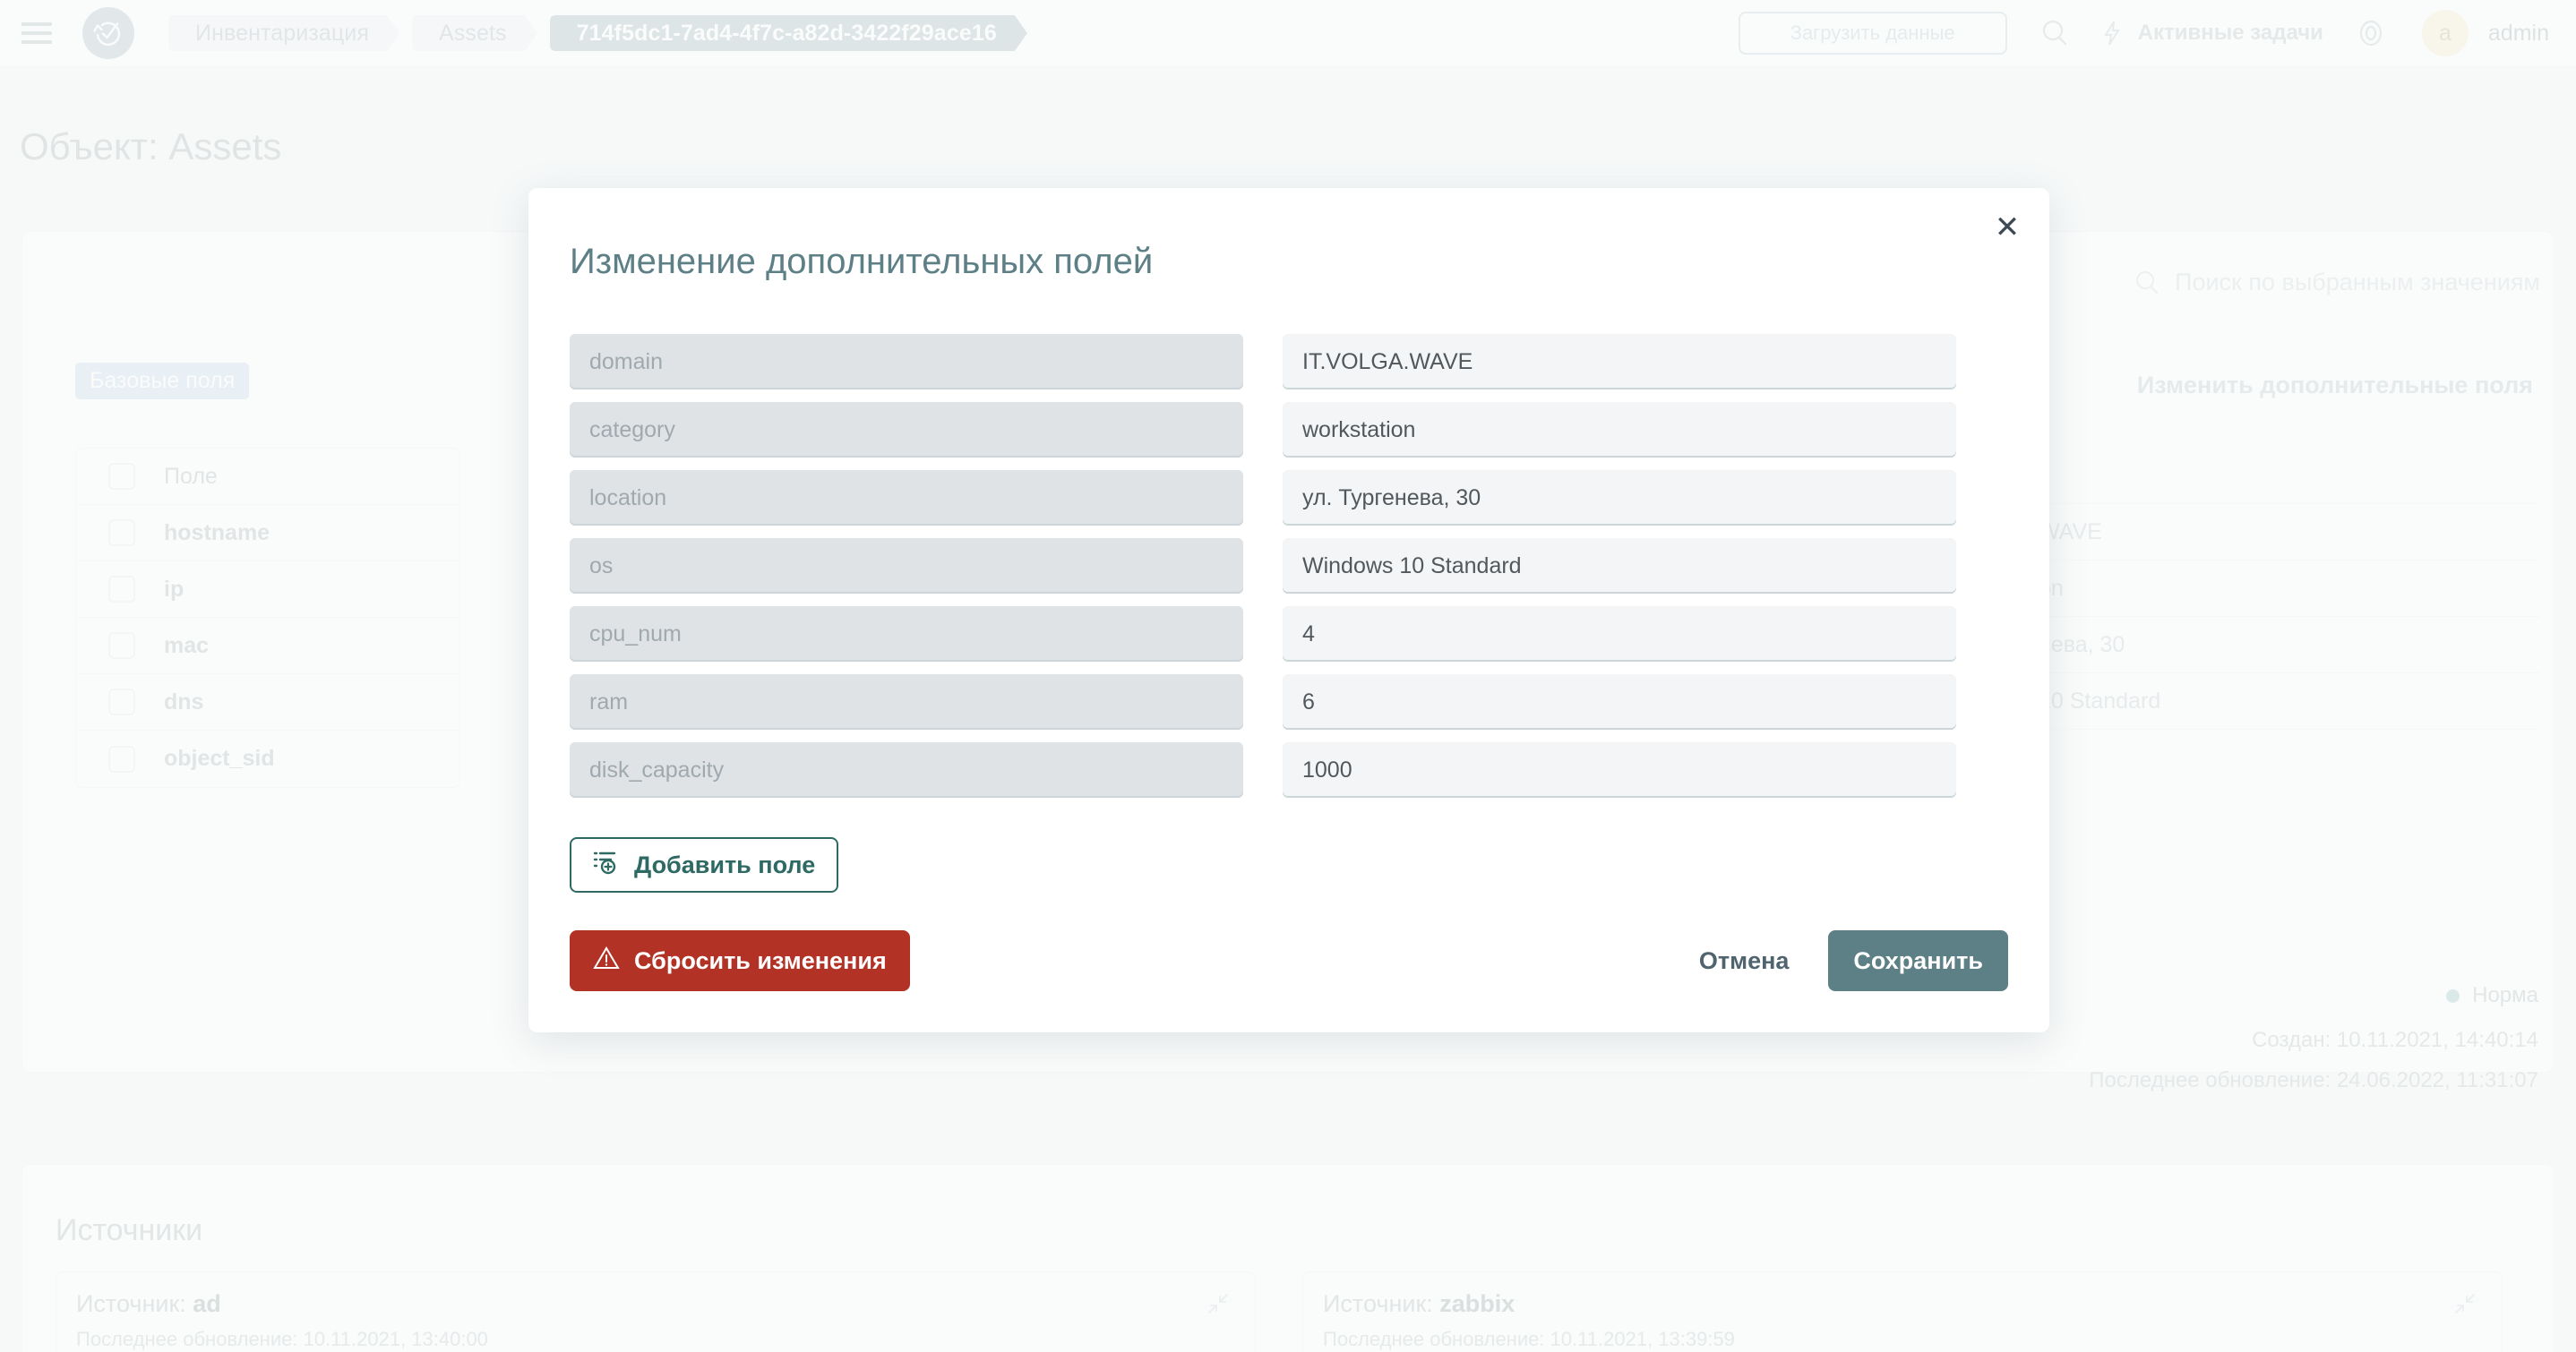  What do you see at coordinates (1918, 961) in the screenshot?
I see `save-button: Сохранить` at bounding box center [1918, 961].